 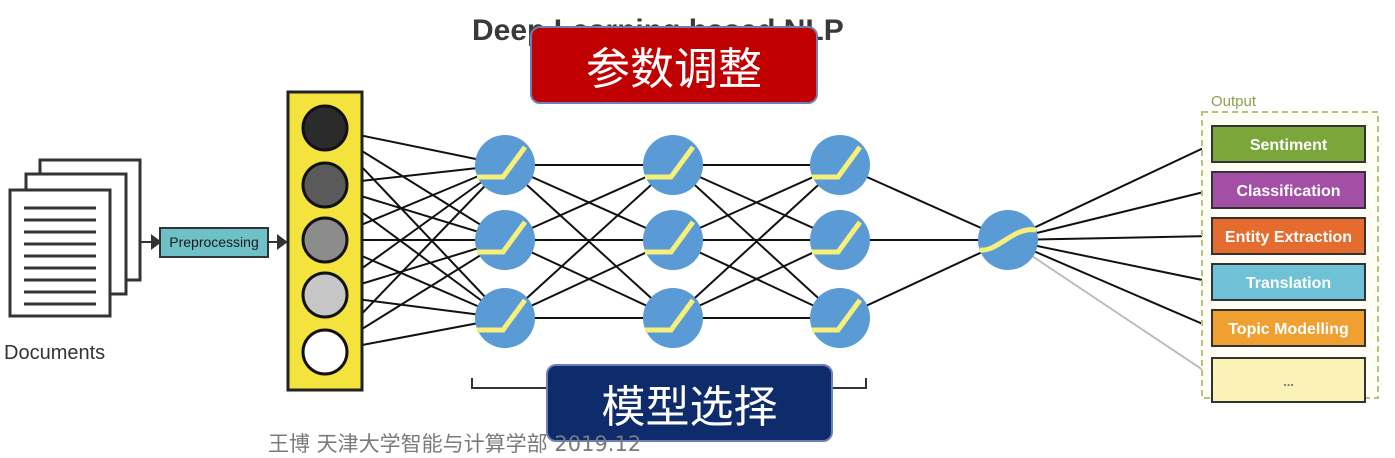 I want to click on output-label-text: Entity Extraction, so click(x=1288, y=237).